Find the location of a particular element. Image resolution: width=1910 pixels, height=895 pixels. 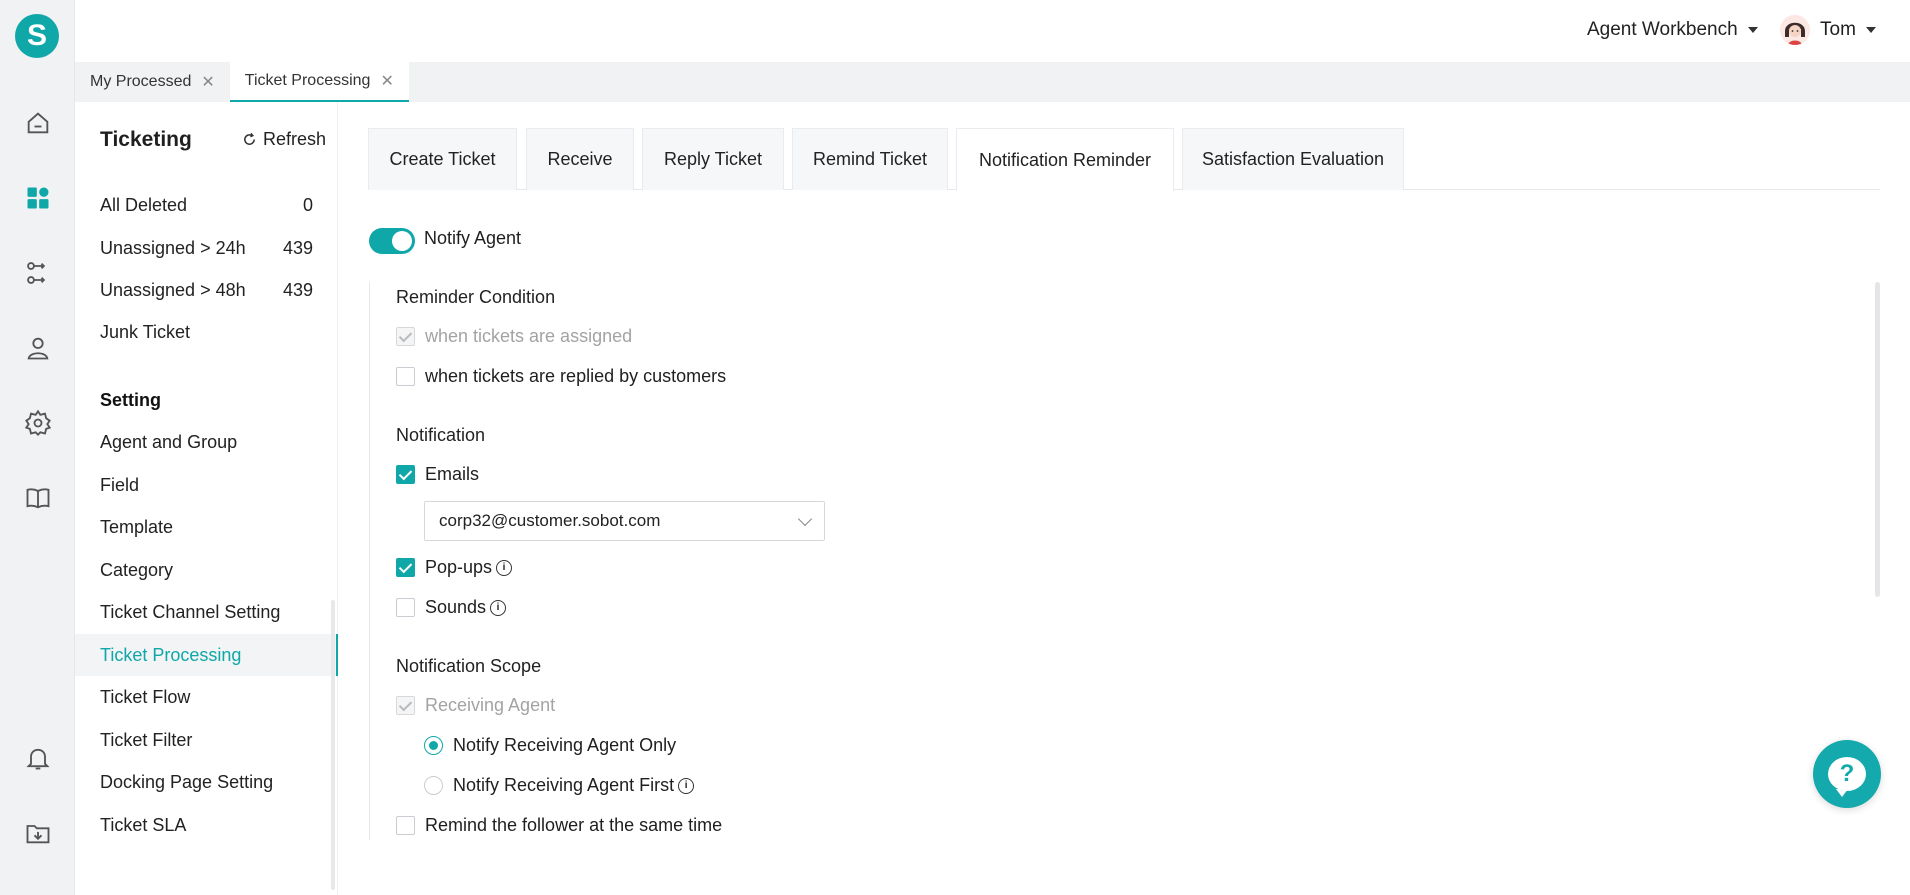

sidebar-item-junk-ticket: Junk Ticket is located at coordinates (206, 332).